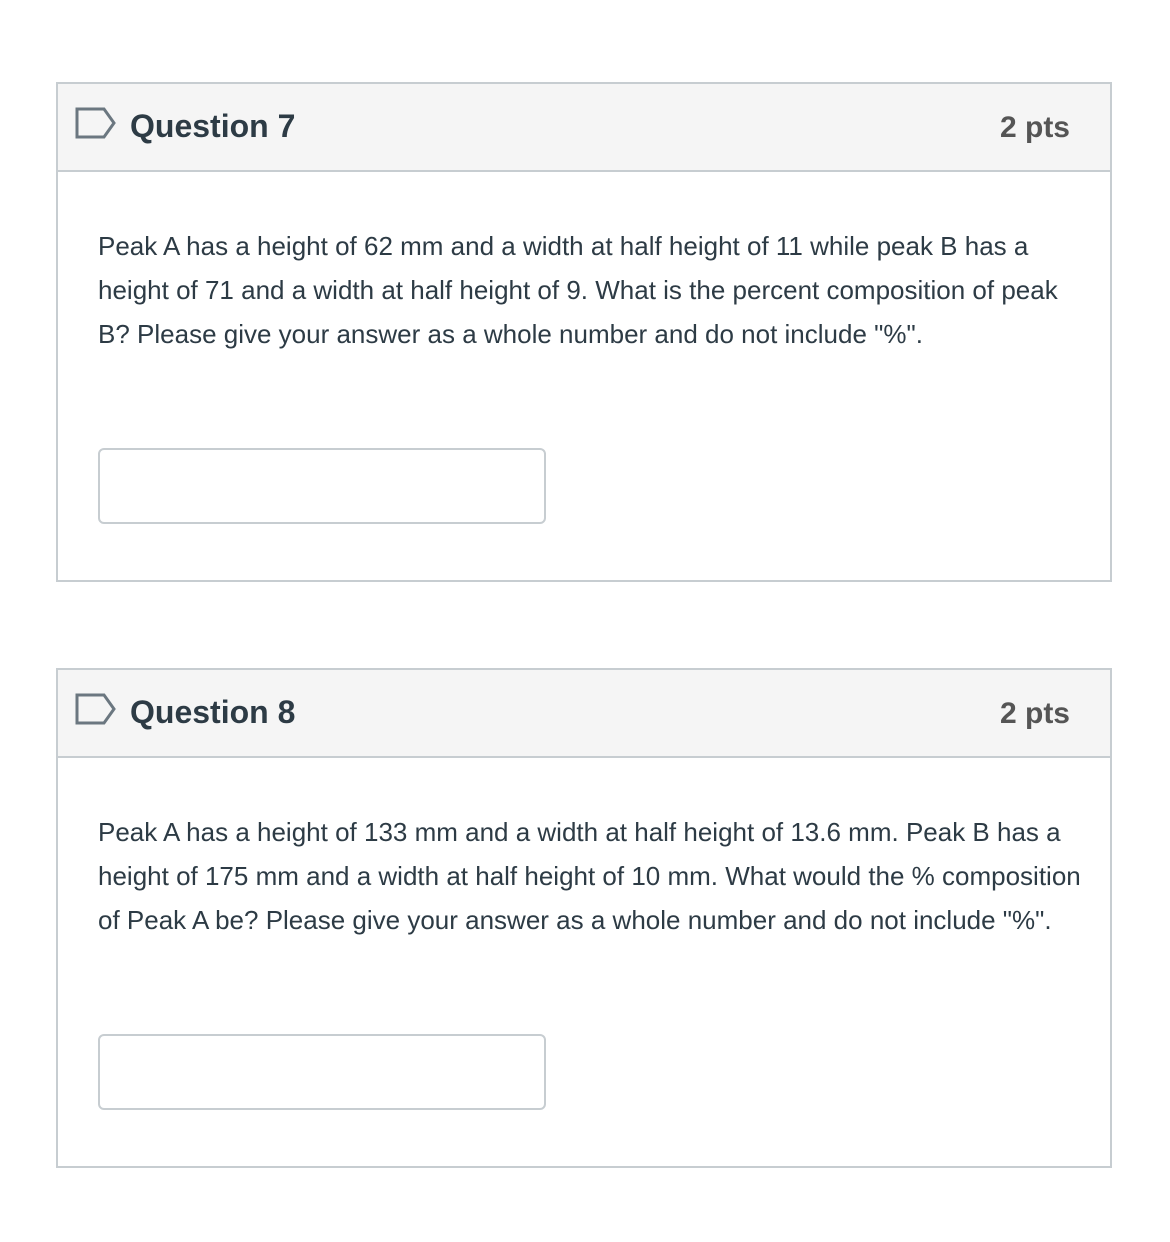  I want to click on question-title: Question 7, so click(213, 126).